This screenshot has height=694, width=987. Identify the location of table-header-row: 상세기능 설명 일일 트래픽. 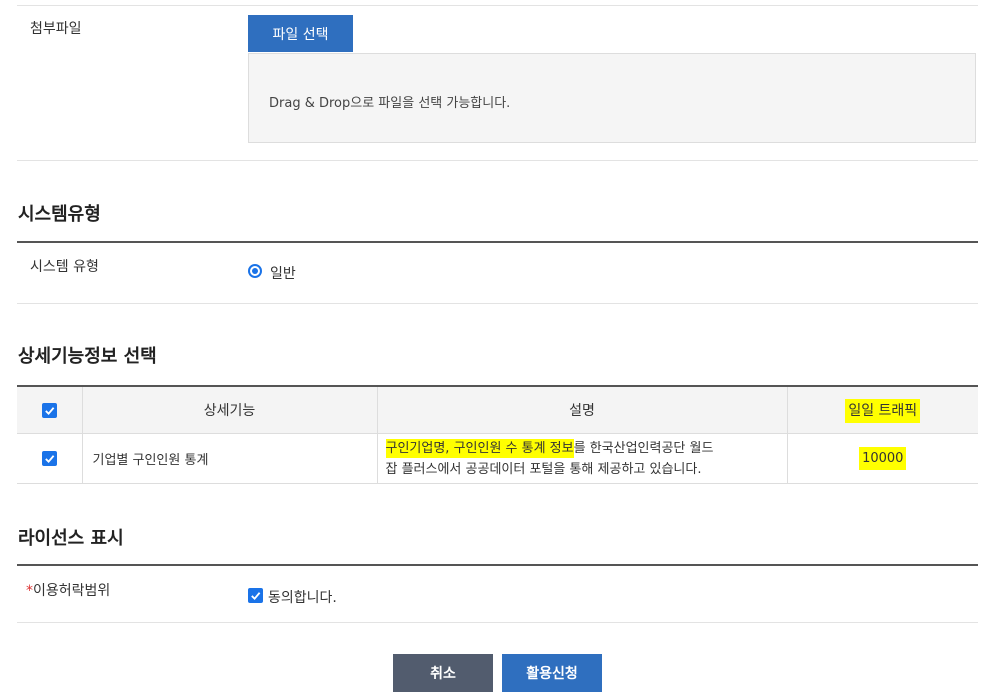
(497, 409).